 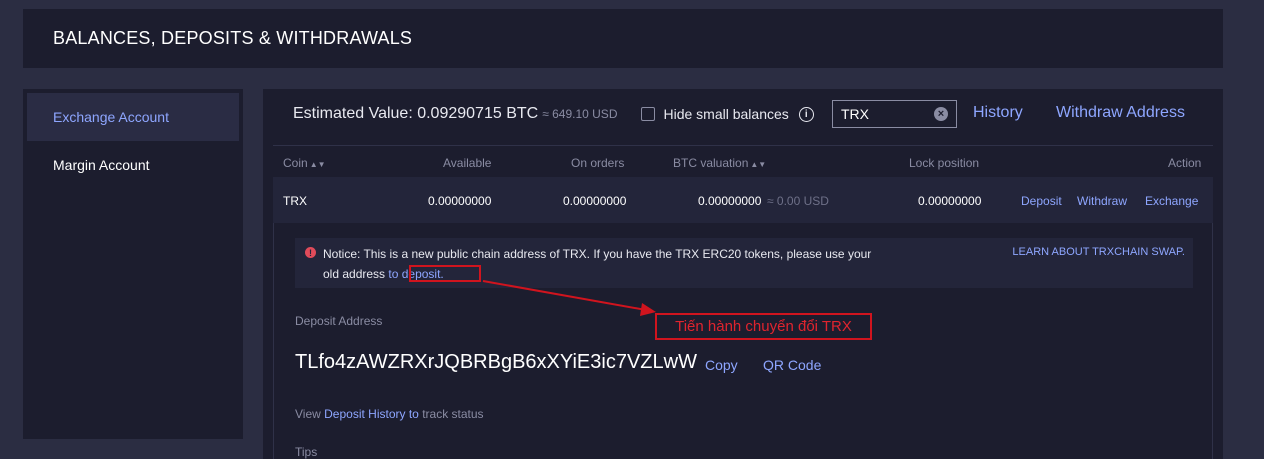 I want to click on qr-code-button: QR Code, so click(x=792, y=365).